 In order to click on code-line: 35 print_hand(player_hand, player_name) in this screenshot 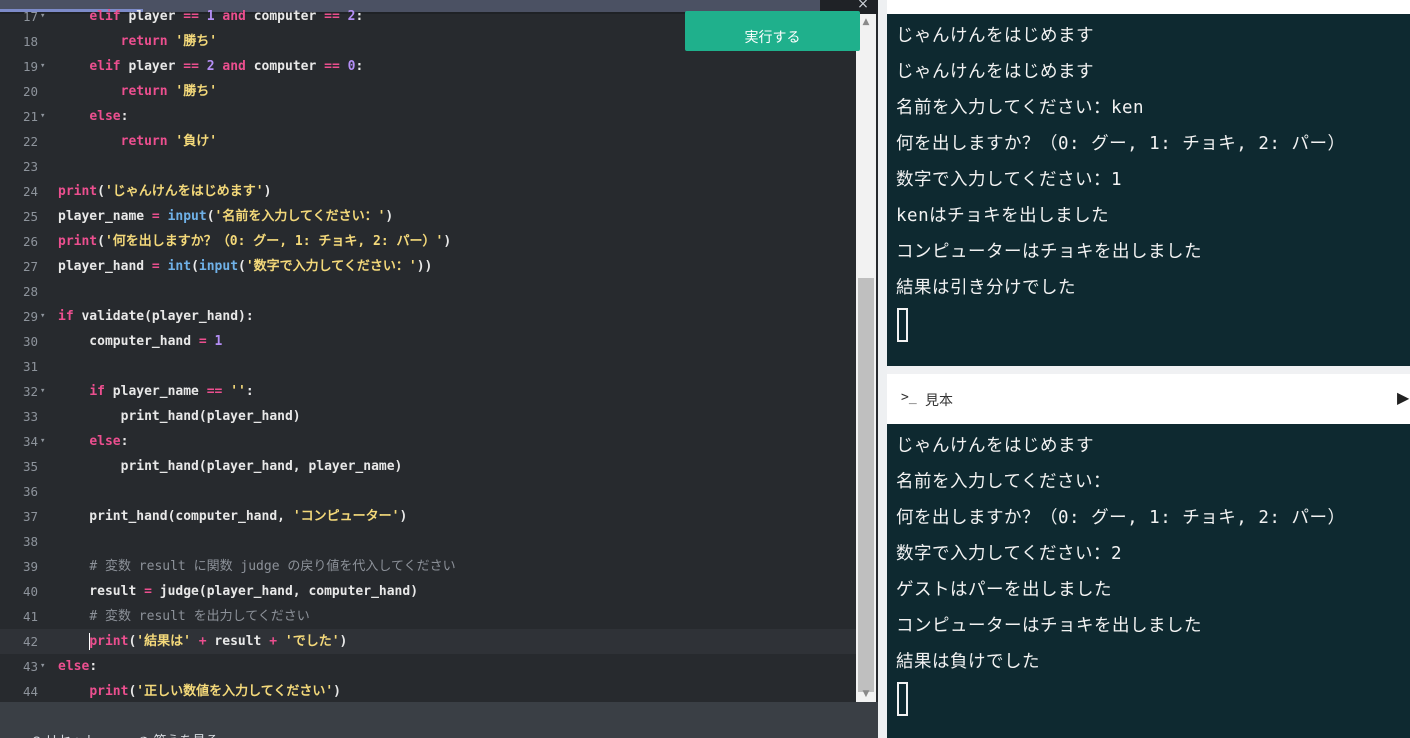, I will do `click(428, 466)`.